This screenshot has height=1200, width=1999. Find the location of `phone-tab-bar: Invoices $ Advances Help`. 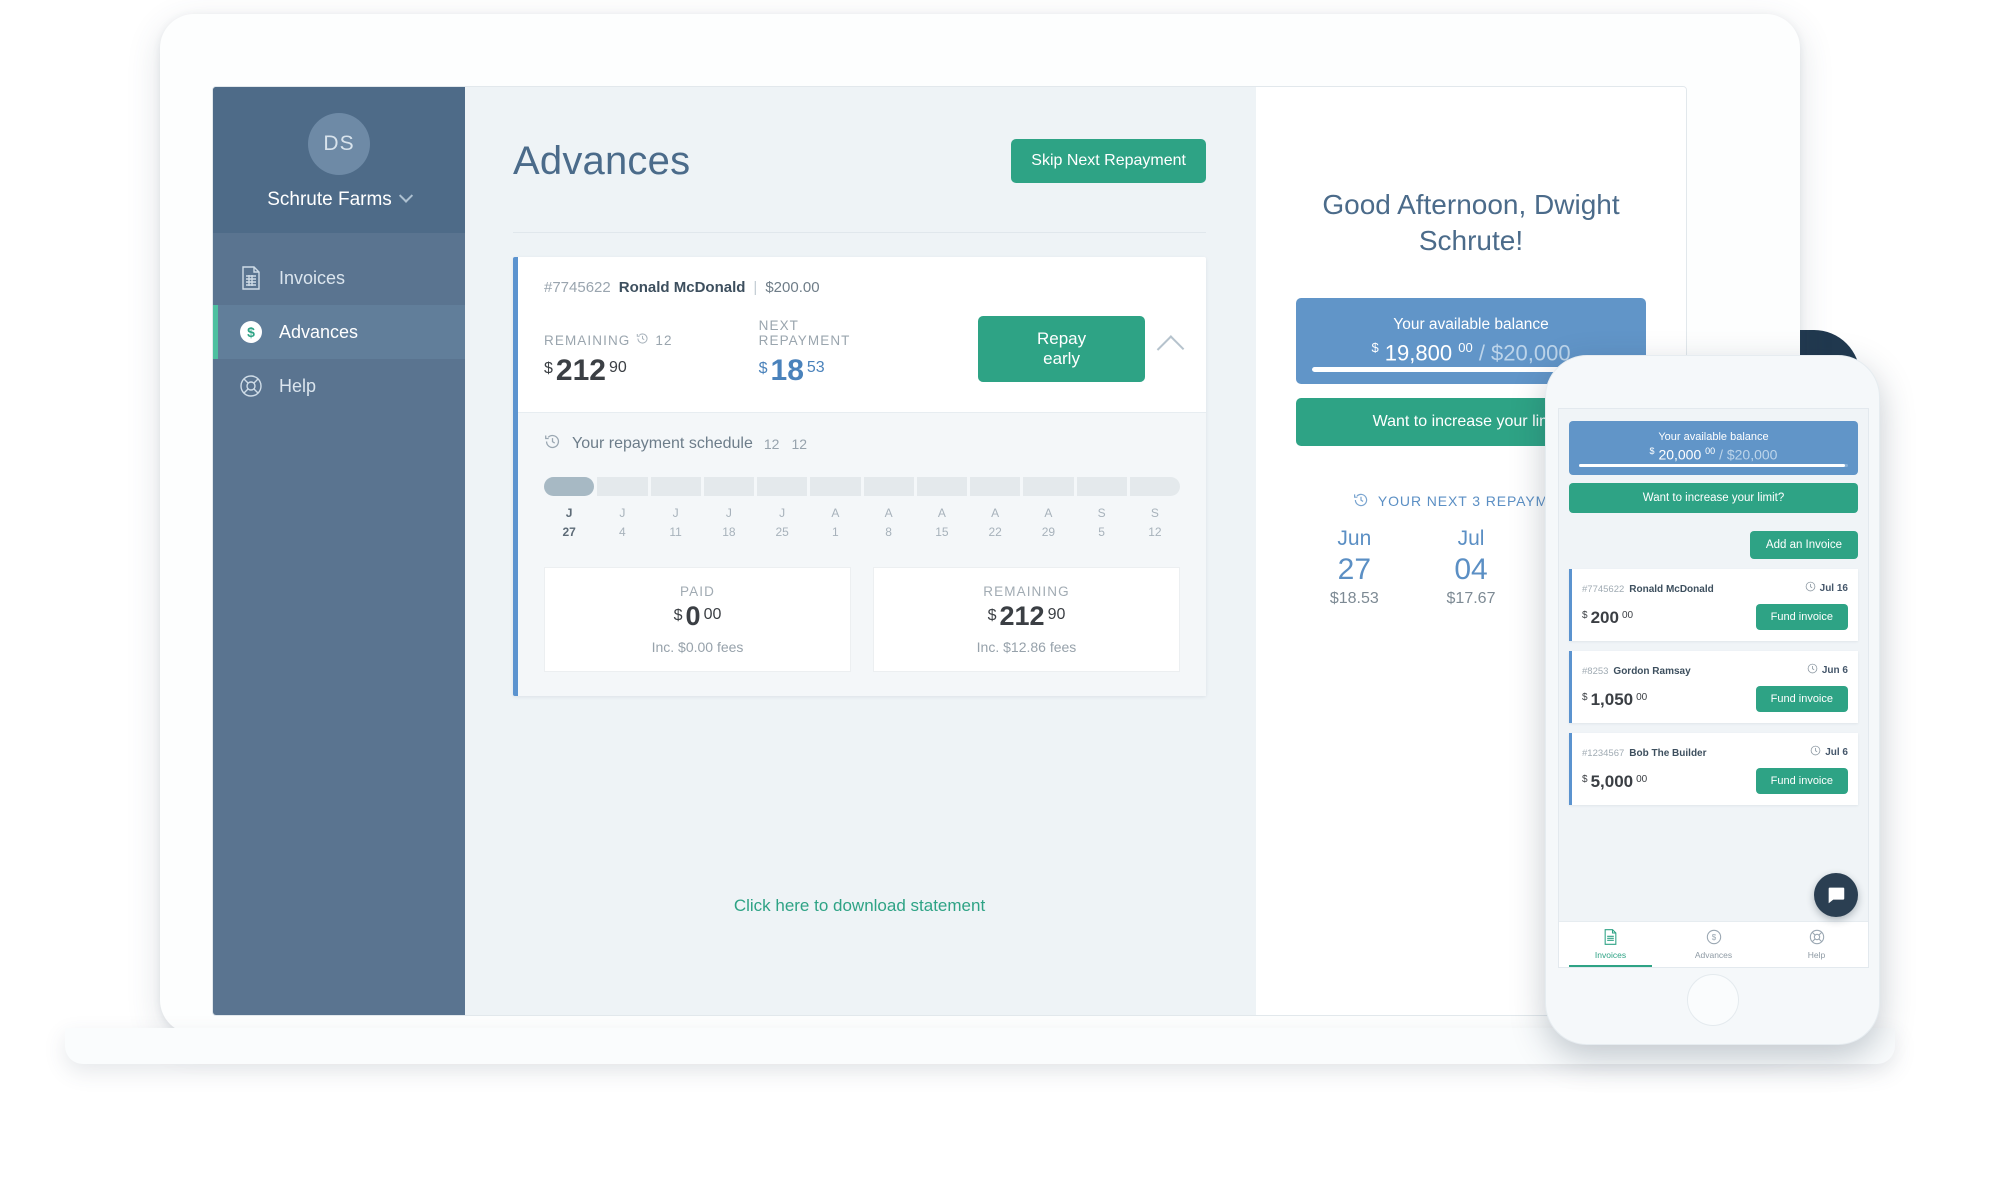

phone-tab-bar: Invoices $ Advances Help is located at coordinates (1713, 944).